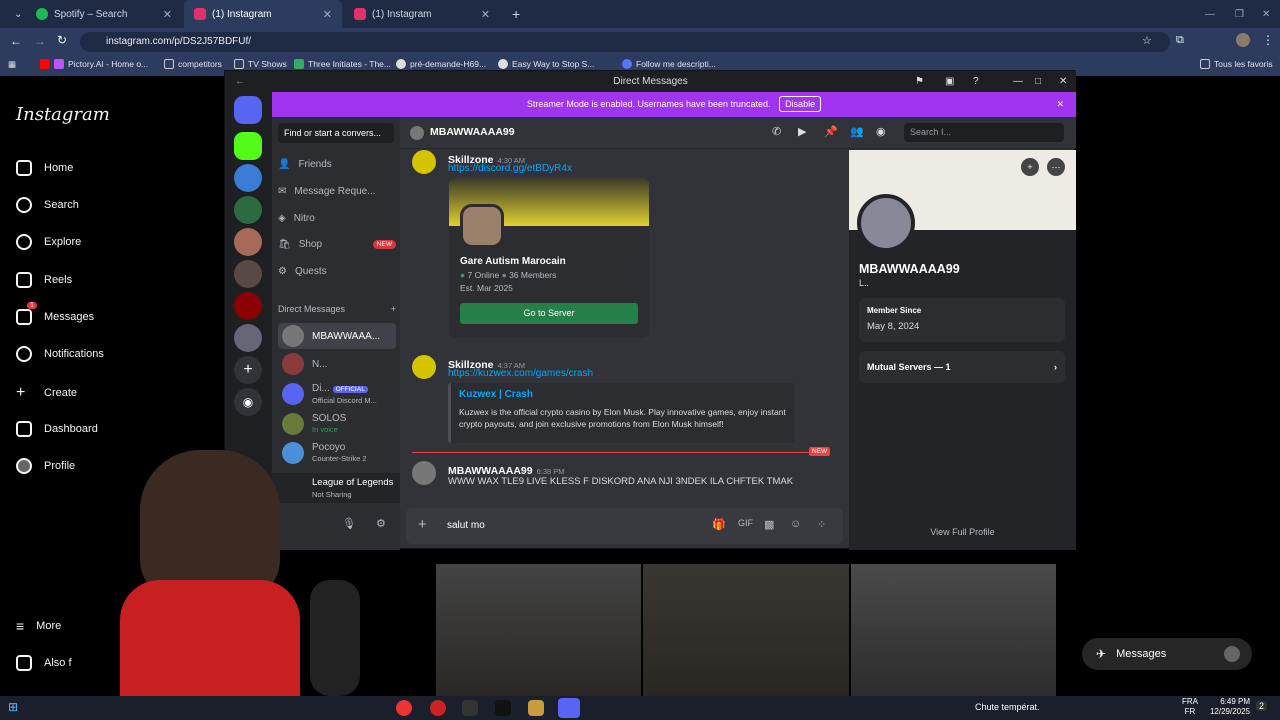 The height and width of the screenshot is (720, 1280). Describe the element at coordinates (1030, 167) in the screenshot. I see `add-friend-icon: +` at that location.